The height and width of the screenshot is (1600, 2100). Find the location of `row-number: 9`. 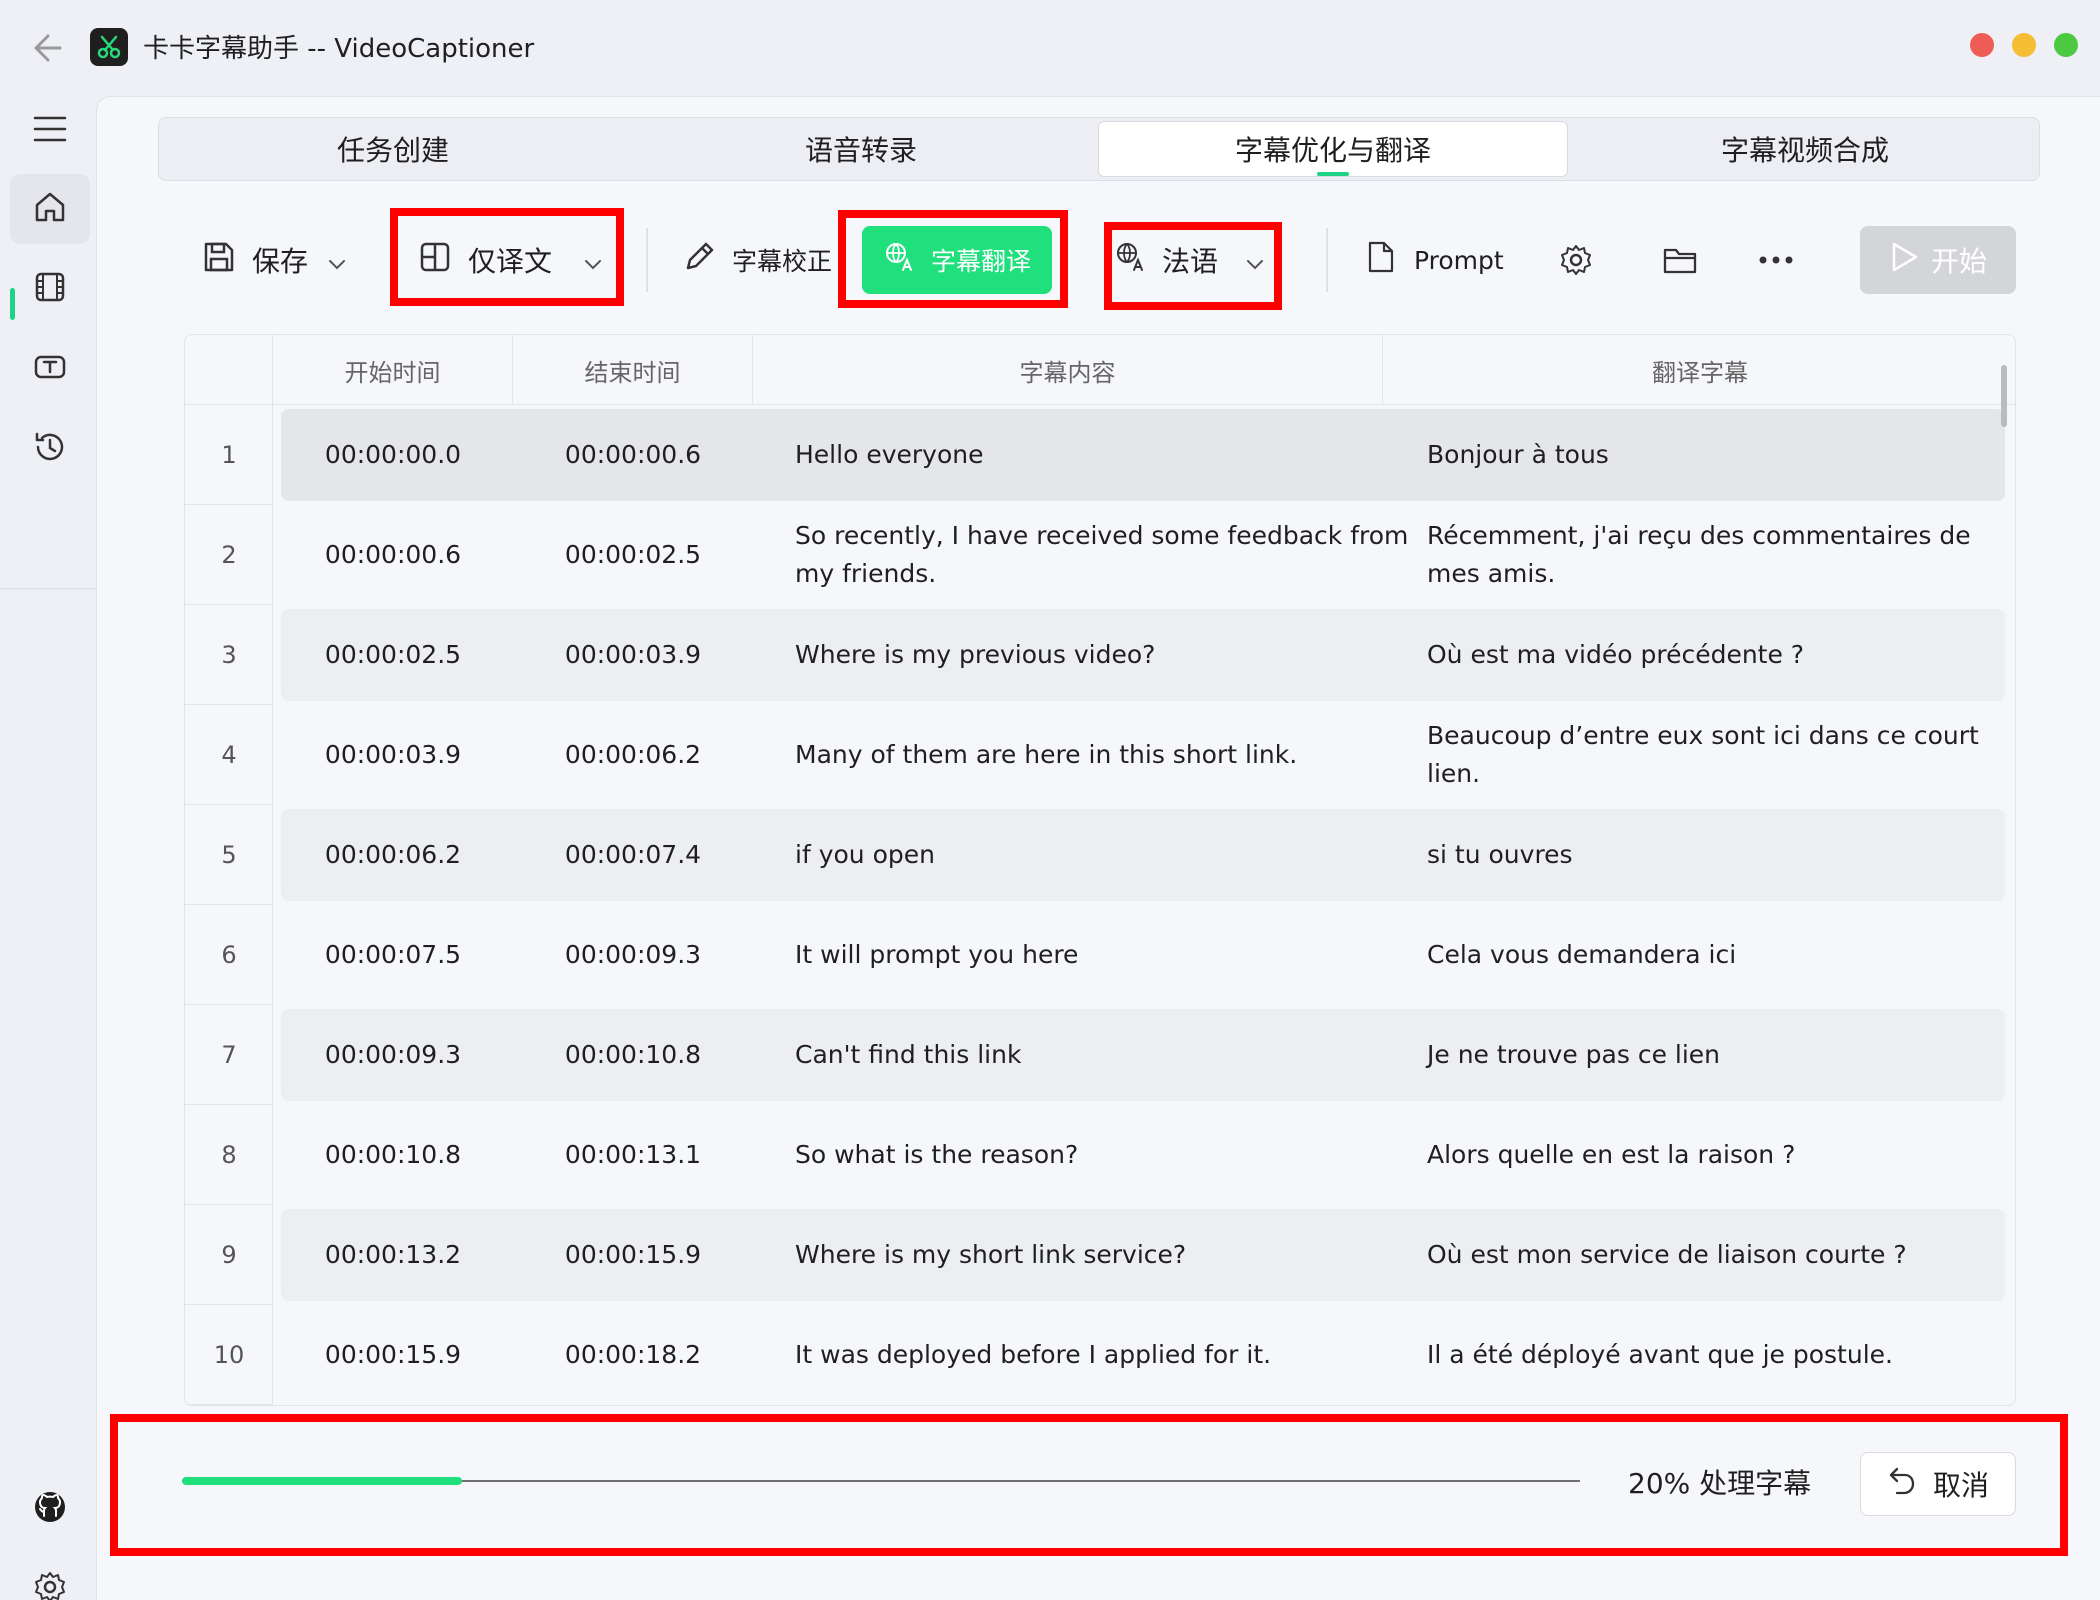

row-number: 9 is located at coordinates (229, 1255).